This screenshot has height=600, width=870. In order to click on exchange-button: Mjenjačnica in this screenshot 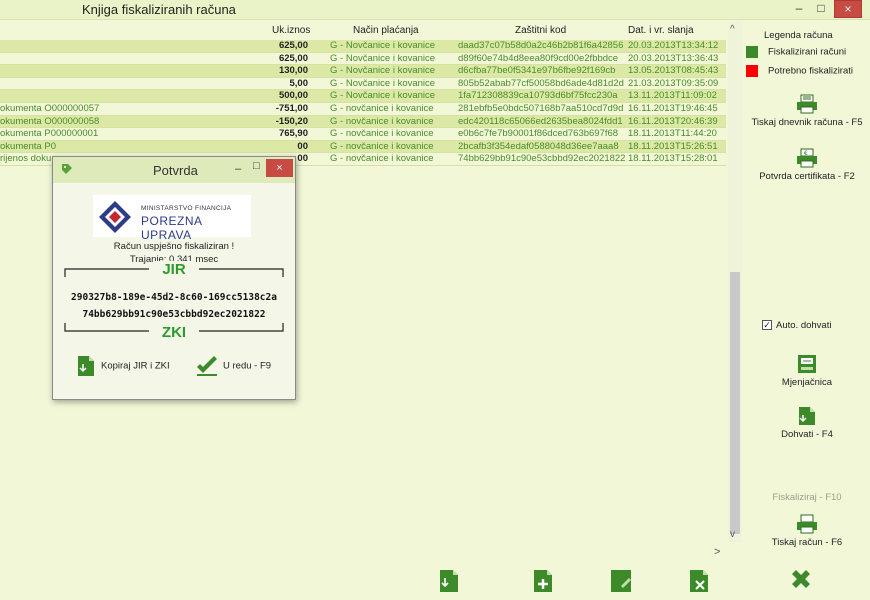, I will do `click(807, 371)`.